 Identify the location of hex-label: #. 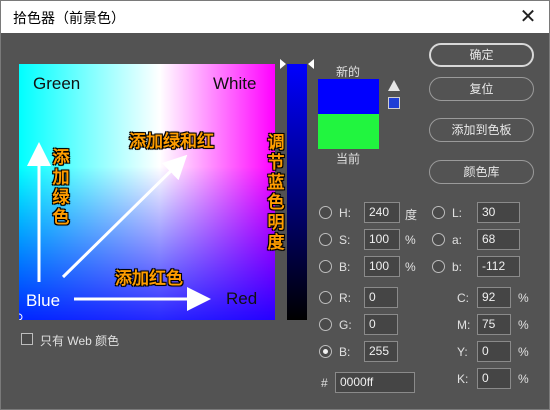
(324, 383).